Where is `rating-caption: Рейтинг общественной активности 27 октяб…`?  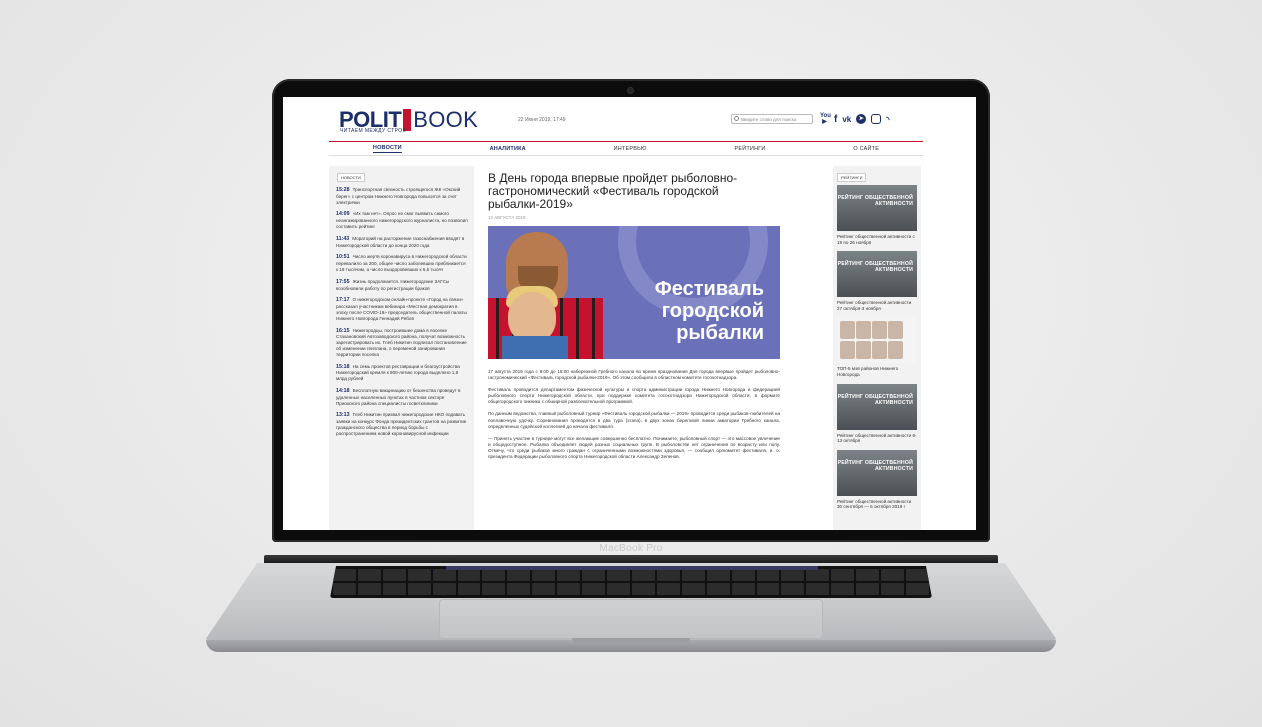 rating-caption: Рейтинг общественной активности 27 октяб… is located at coordinates (874, 305).